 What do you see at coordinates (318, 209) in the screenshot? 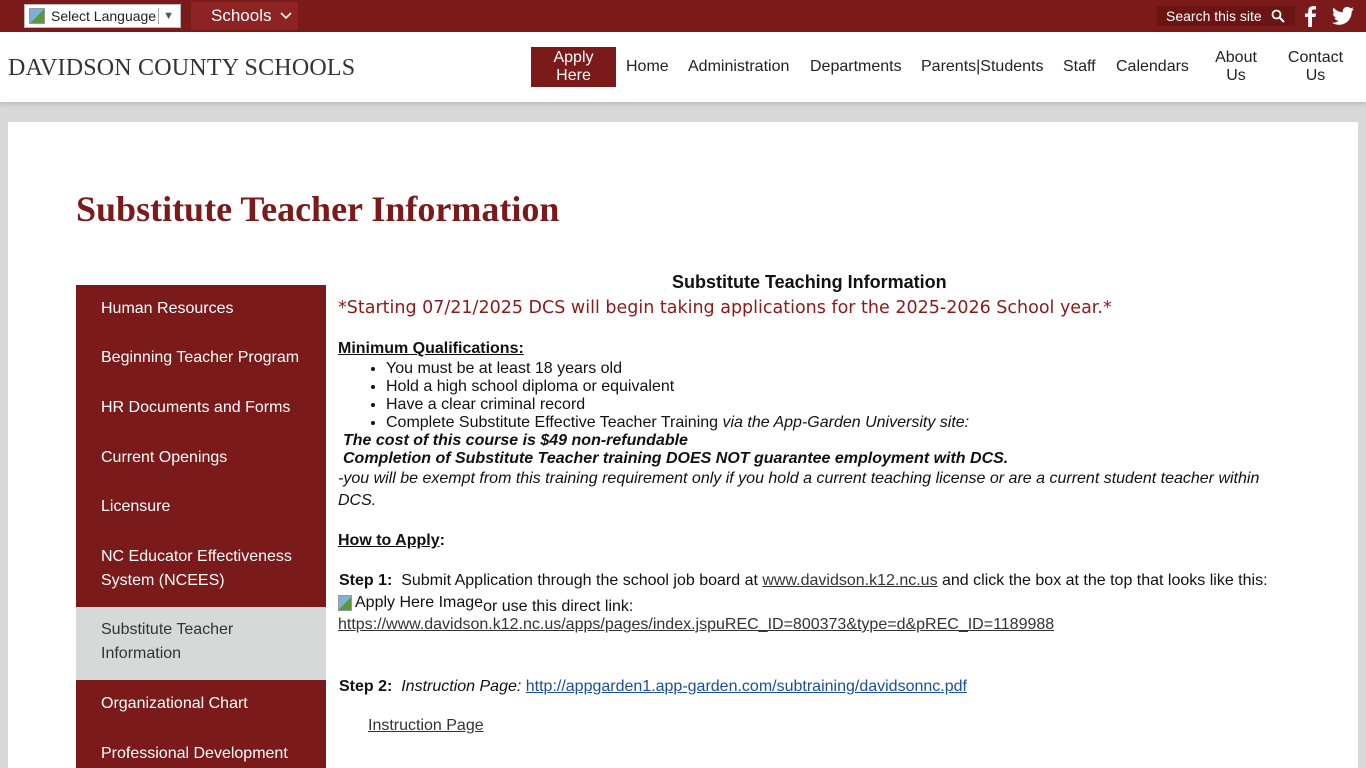
I see `page-title: Substitute Teacher Information` at bounding box center [318, 209].